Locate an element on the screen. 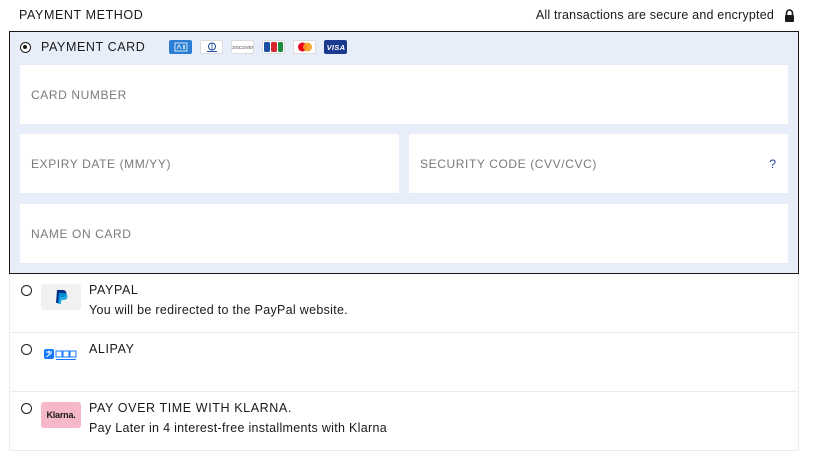 Image resolution: width=814 pixels, height=457 pixels. jcb-logo-icon is located at coordinates (274, 47).